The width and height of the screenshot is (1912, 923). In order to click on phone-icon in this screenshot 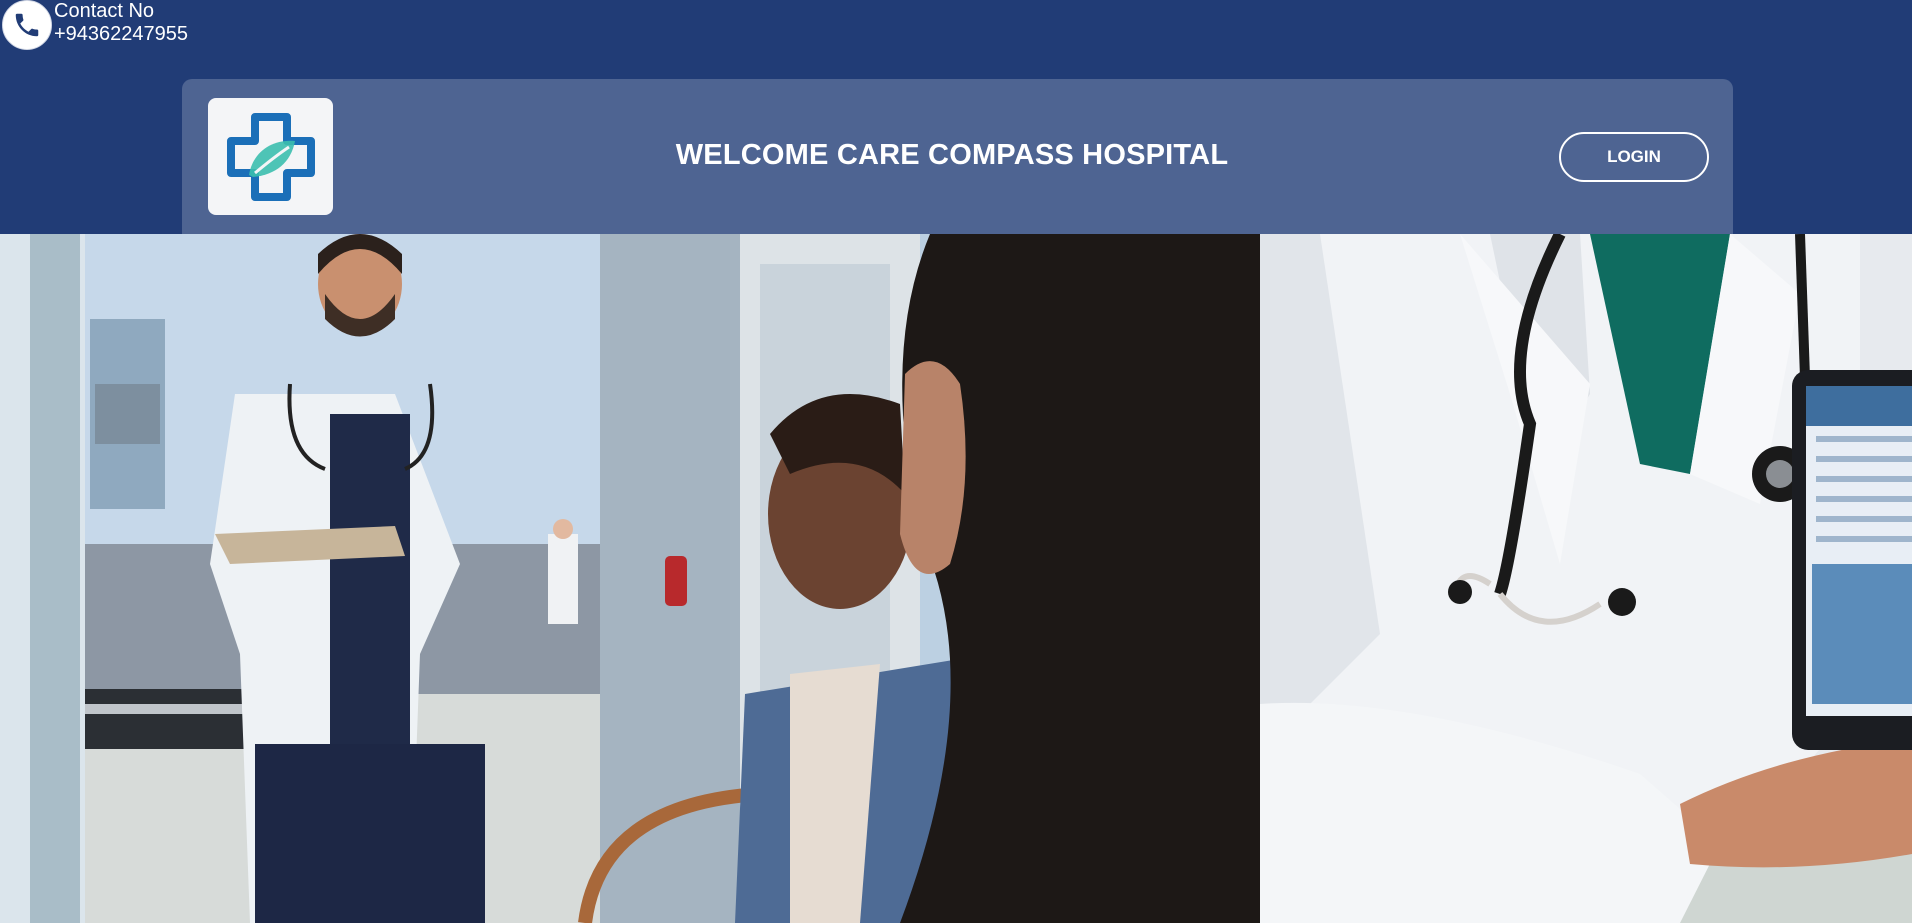, I will do `click(27, 25)`.